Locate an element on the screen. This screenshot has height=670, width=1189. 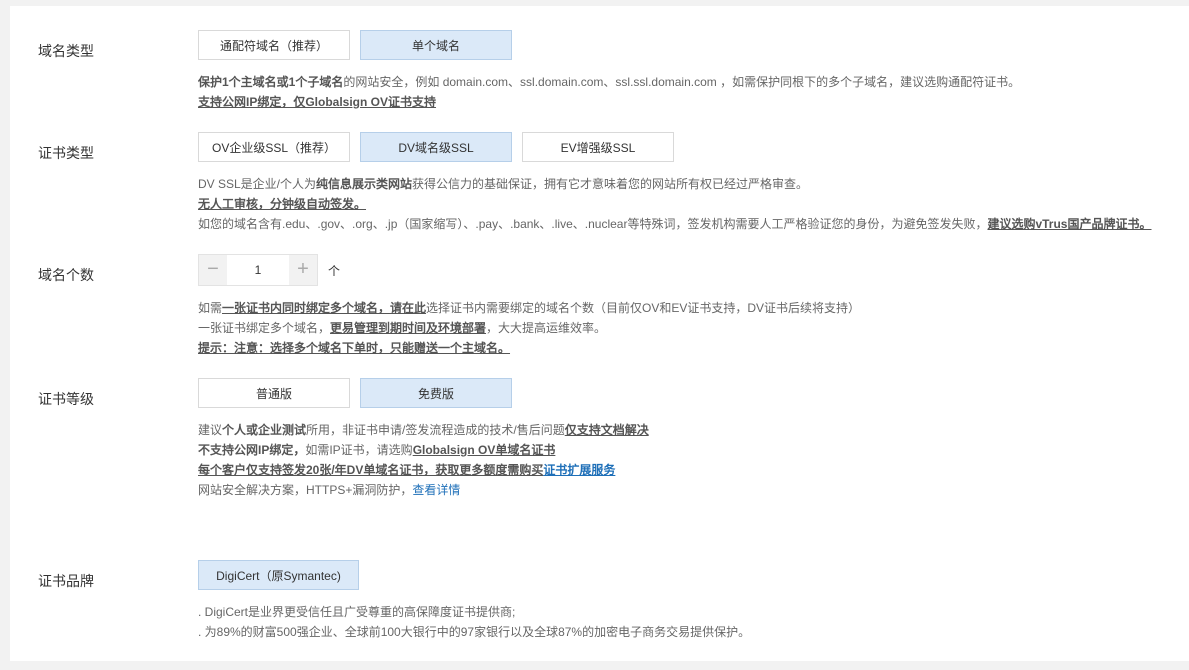
cert-type-label: 证书类型 is located at coordinates (66, 153).